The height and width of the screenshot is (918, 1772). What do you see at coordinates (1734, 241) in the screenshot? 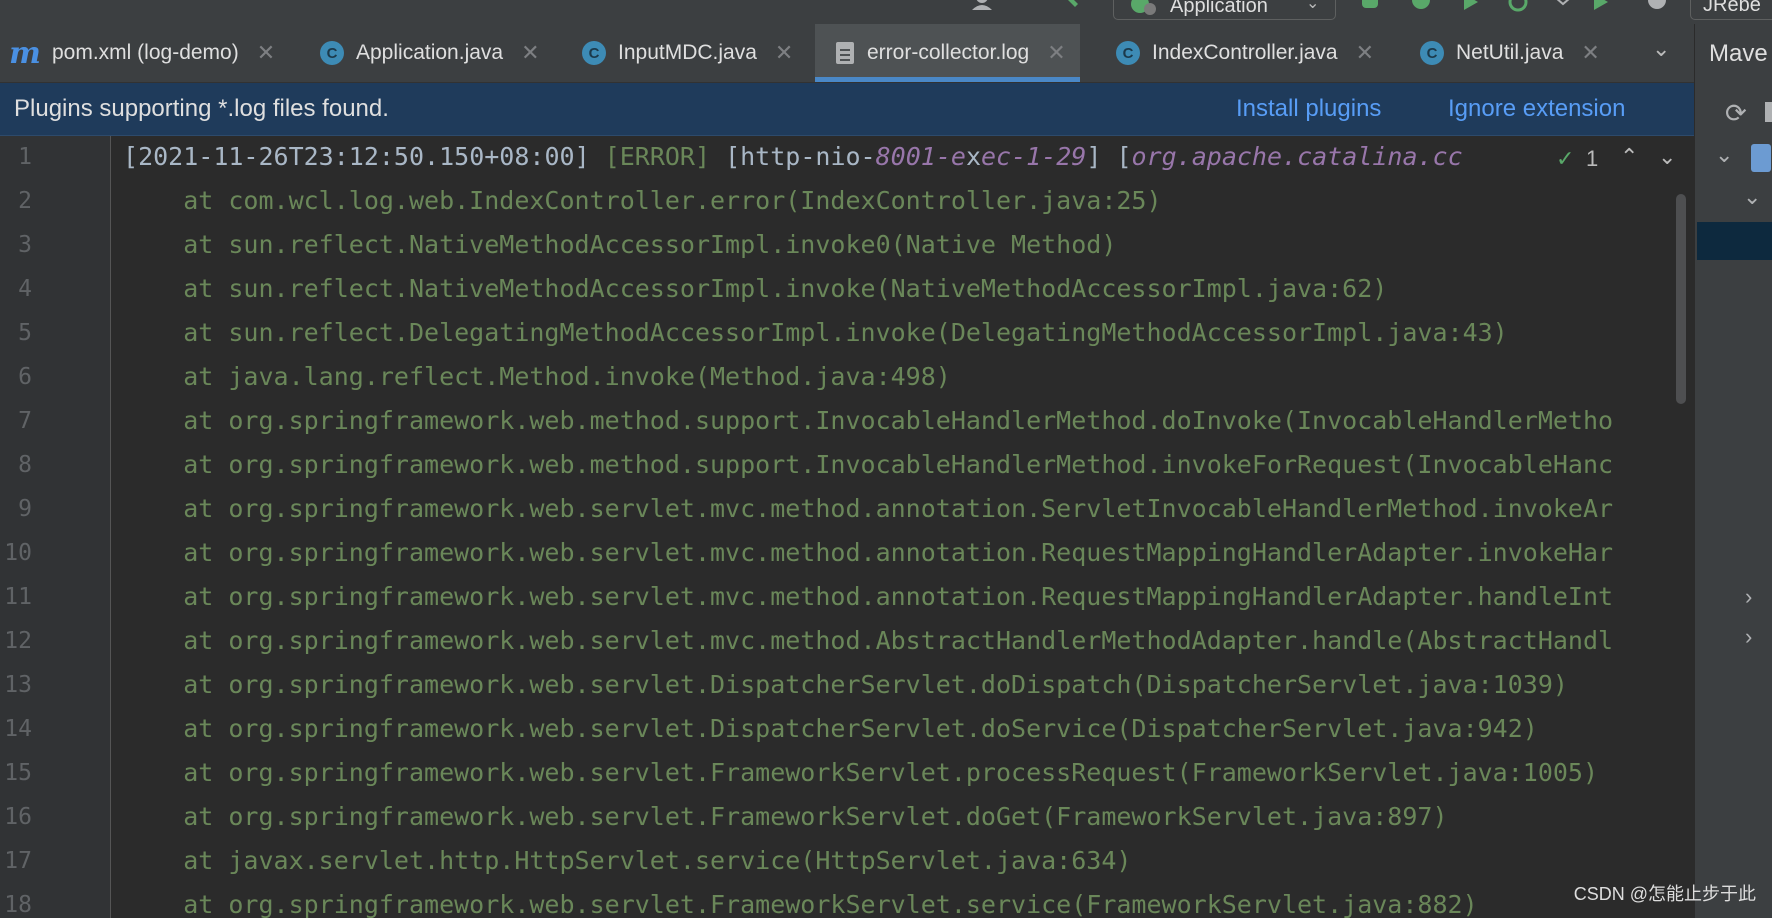
I see `maven-tree-selected-row` at bounding box center [1734, 241].